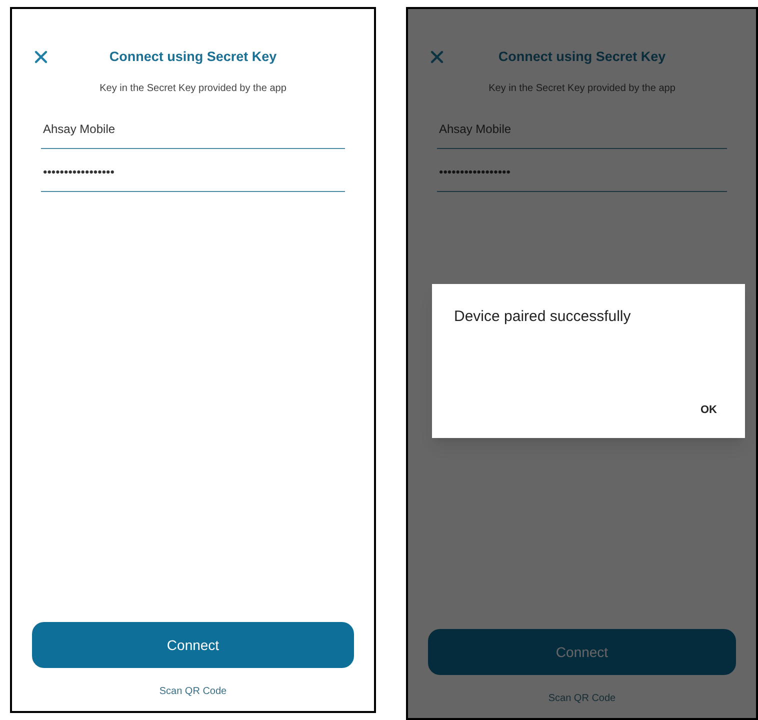 This screenshot has width=758, height=720. I want to click on connect-button: Connect, so click(193, 645).